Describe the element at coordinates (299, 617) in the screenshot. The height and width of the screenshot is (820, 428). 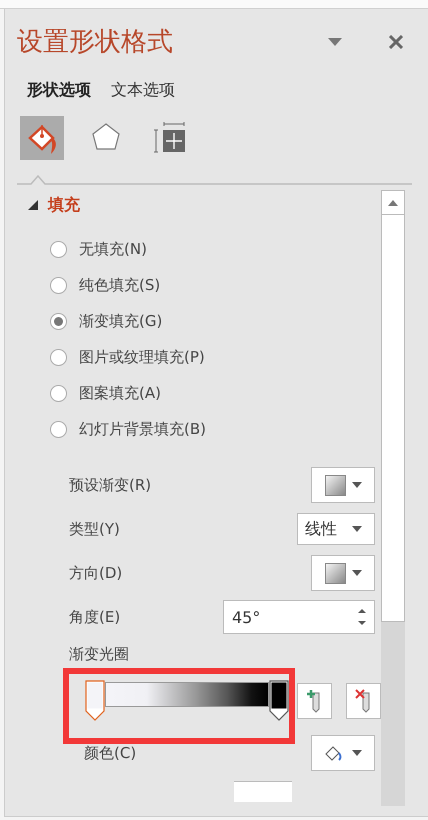
I see `angle-spinner: 45°` at that location.